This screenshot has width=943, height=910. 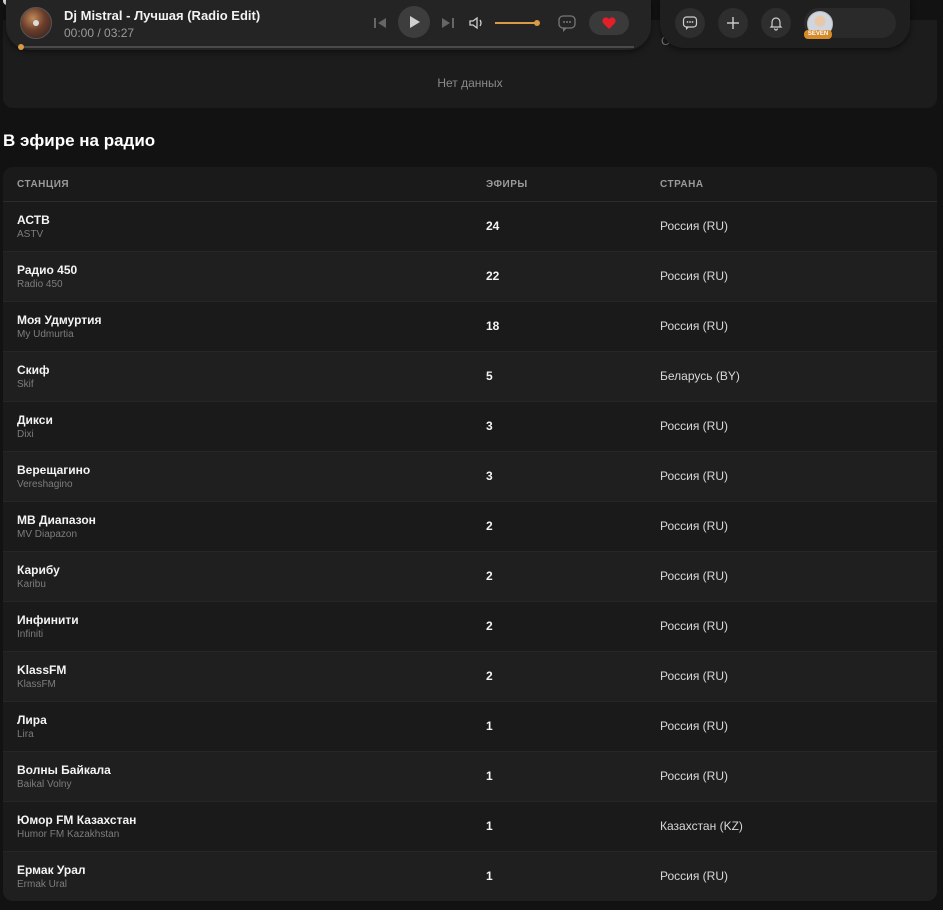 I want to click on station-name: Радио 450, so click(x=47, y=270).